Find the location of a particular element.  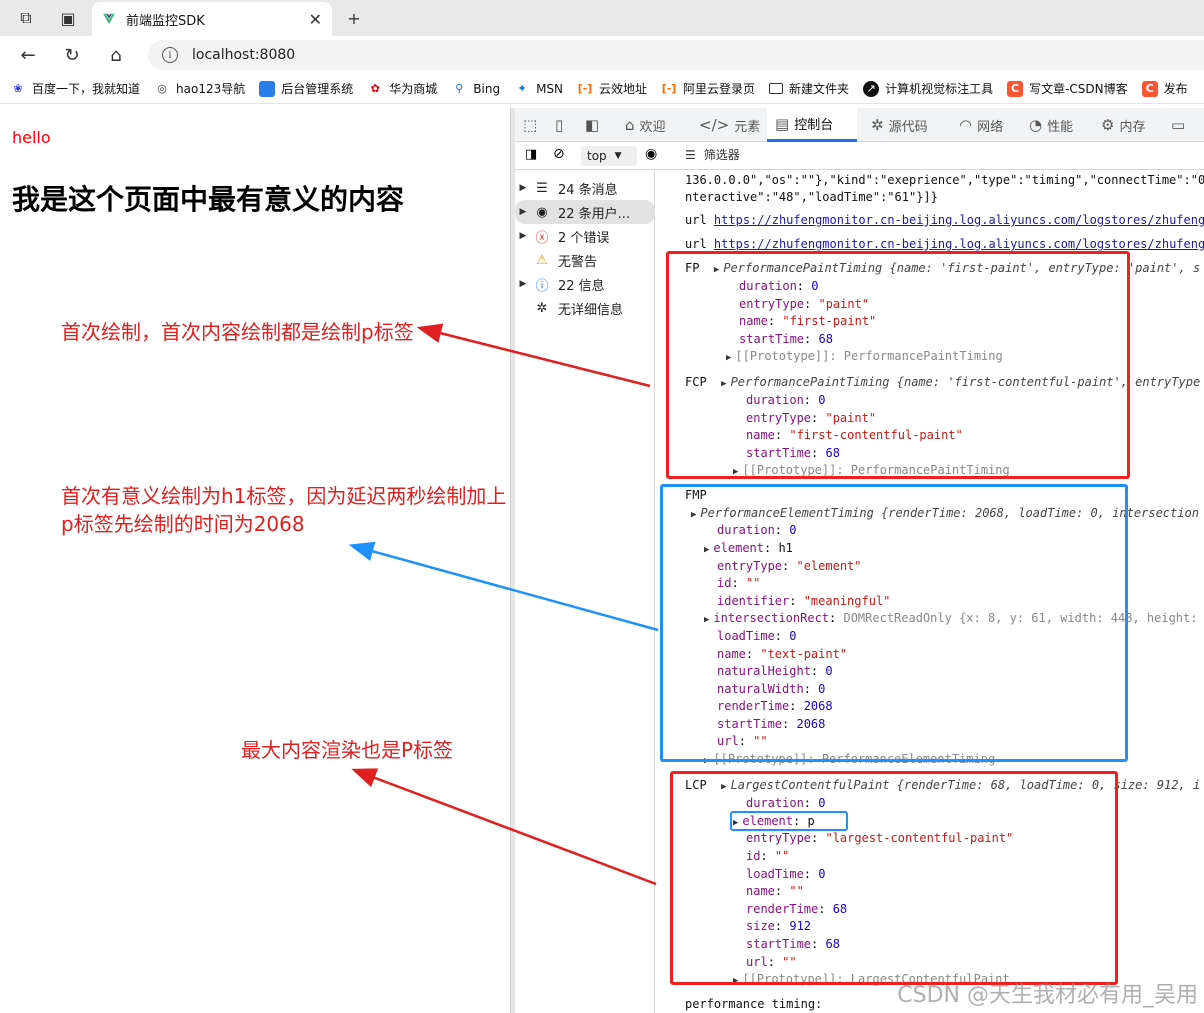

watermark: CSDN @天生我材必有用_吴用 is located at coordinates (1047, 995).